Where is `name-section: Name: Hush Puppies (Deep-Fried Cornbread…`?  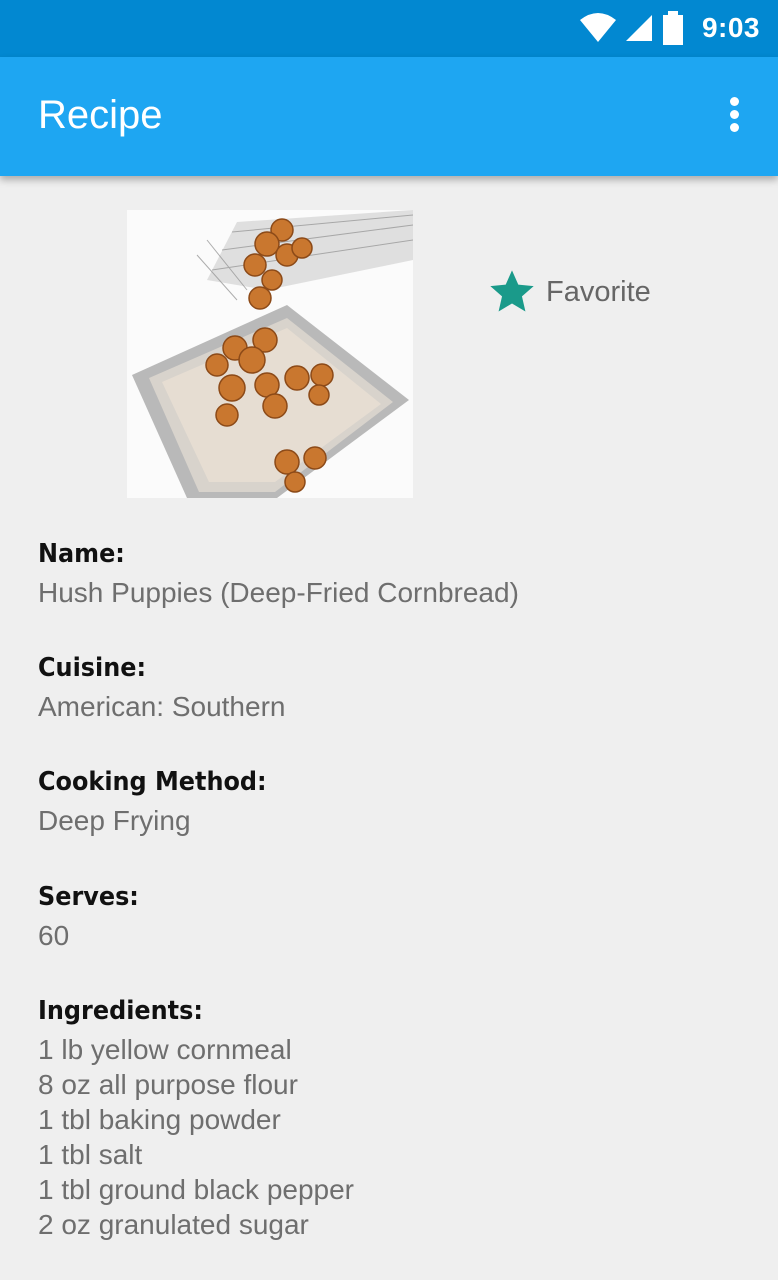 name-section: Name: Hush Puppies (Deep-Fried Cornbread… is located at coordinates (278, 574).